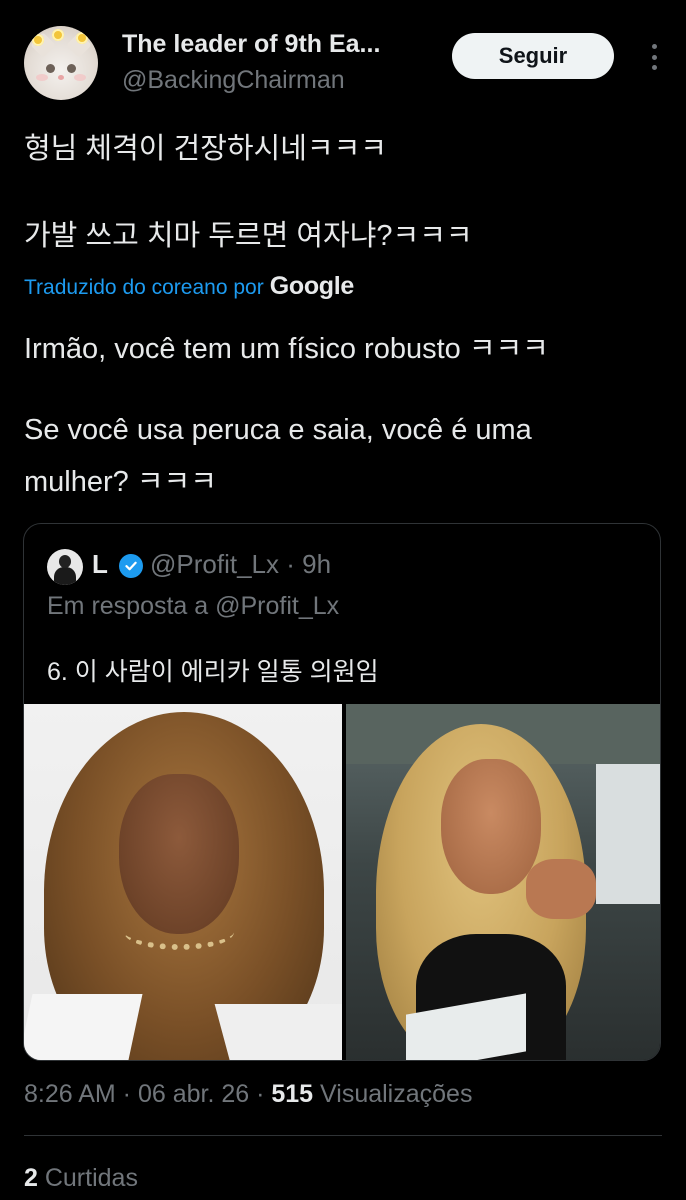 The image size is (686, 1200). What do you see at coordinates (561, 889) in the screenshot?
I see `photo2-hand` at bounding box center [561, 889].